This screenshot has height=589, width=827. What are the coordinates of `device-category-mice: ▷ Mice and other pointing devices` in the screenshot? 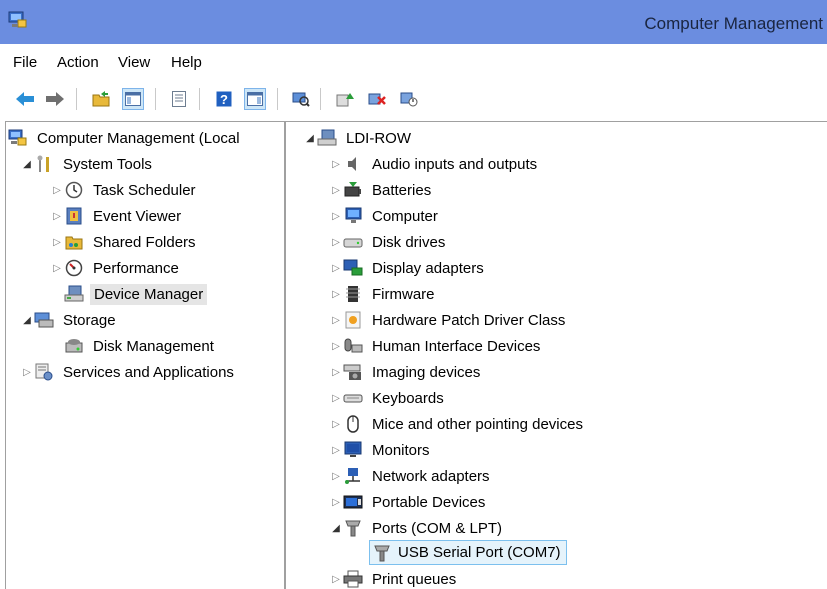 It's located at (457, 424).